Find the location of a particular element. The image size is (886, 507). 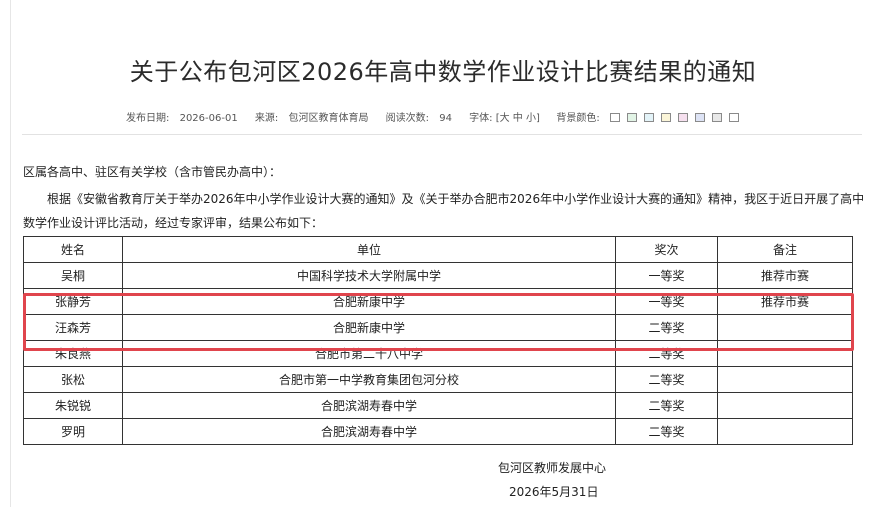

source-value: 包河区教育体育局 is located at coordinates (328, 118).